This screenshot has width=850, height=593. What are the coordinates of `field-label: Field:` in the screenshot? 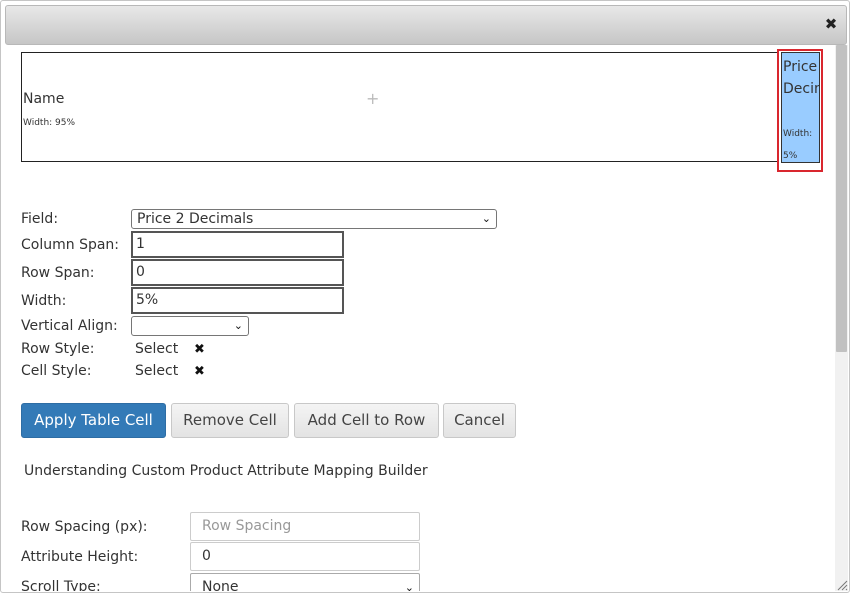 It's located at (40, 219).